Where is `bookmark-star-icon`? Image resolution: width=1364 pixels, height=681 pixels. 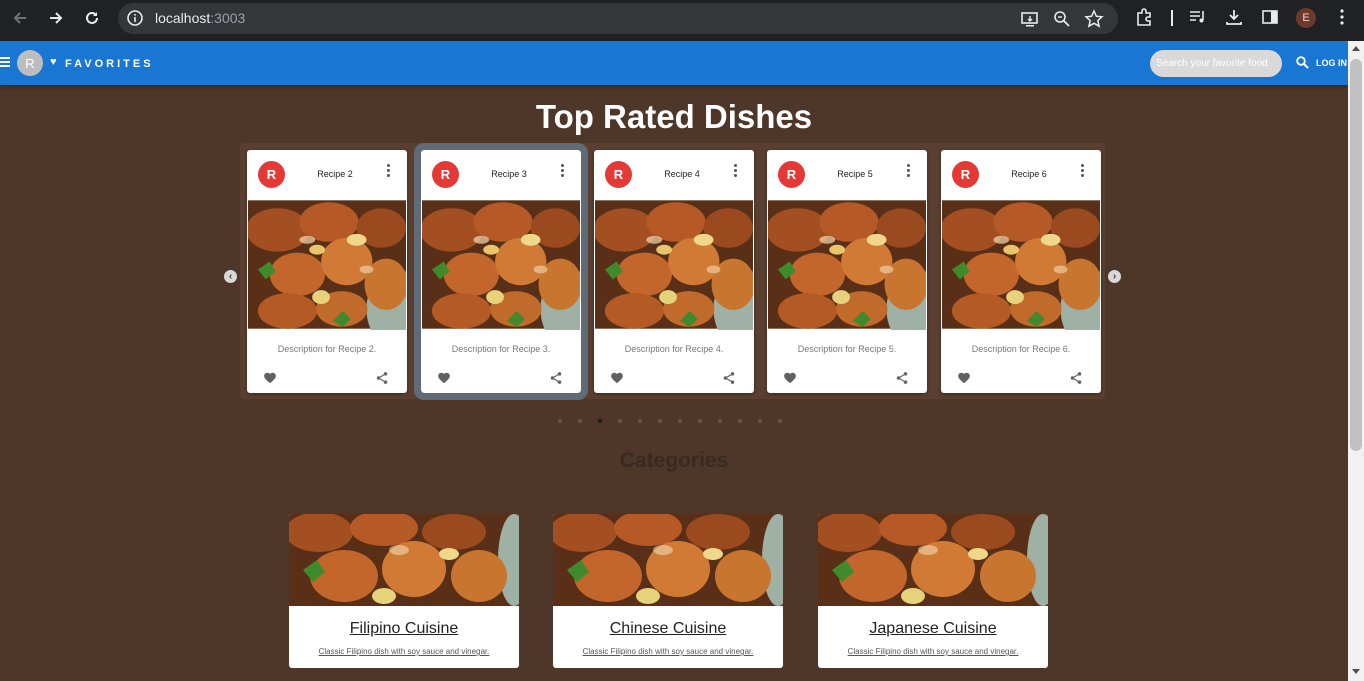 bookmark-star-icon is located at coordinates (1094, 19).